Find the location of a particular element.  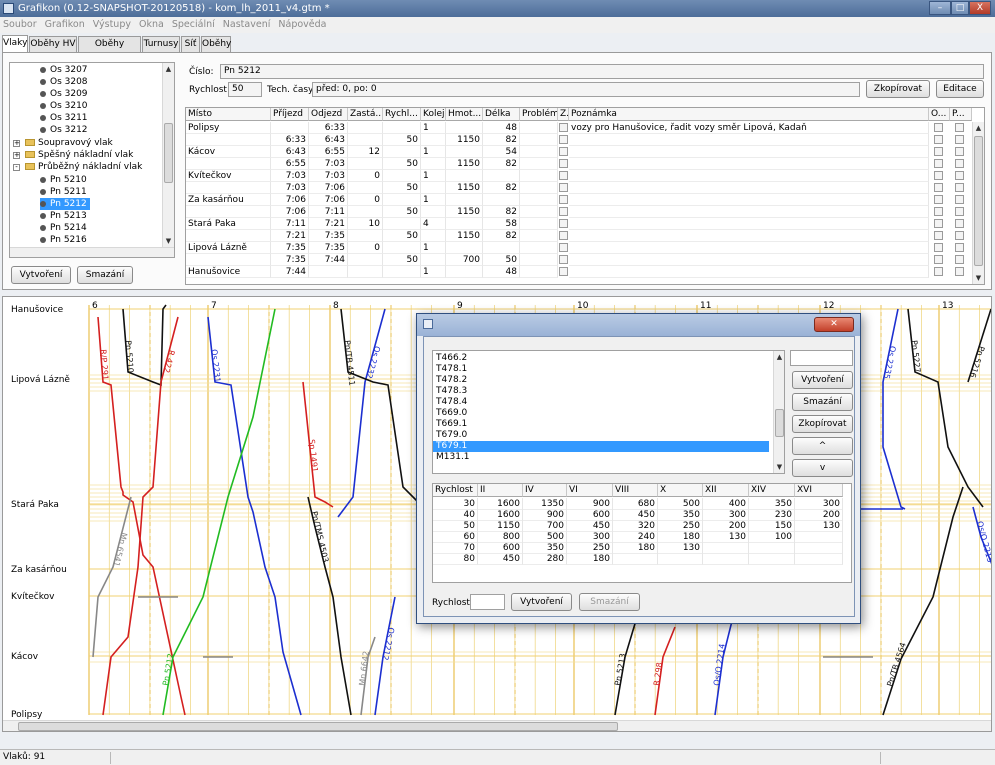

expand-toggle: + is located at coordinates (16, 155).